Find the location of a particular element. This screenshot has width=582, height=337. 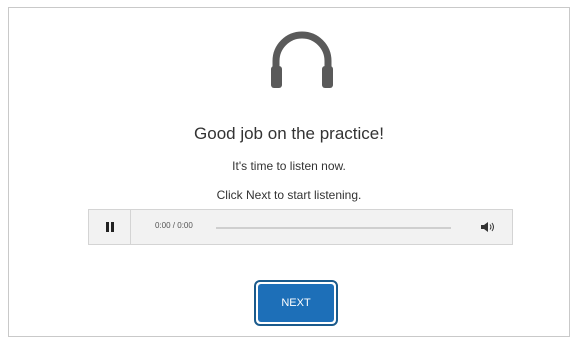

next-button: NEXT is located at coordinates (296, 303).